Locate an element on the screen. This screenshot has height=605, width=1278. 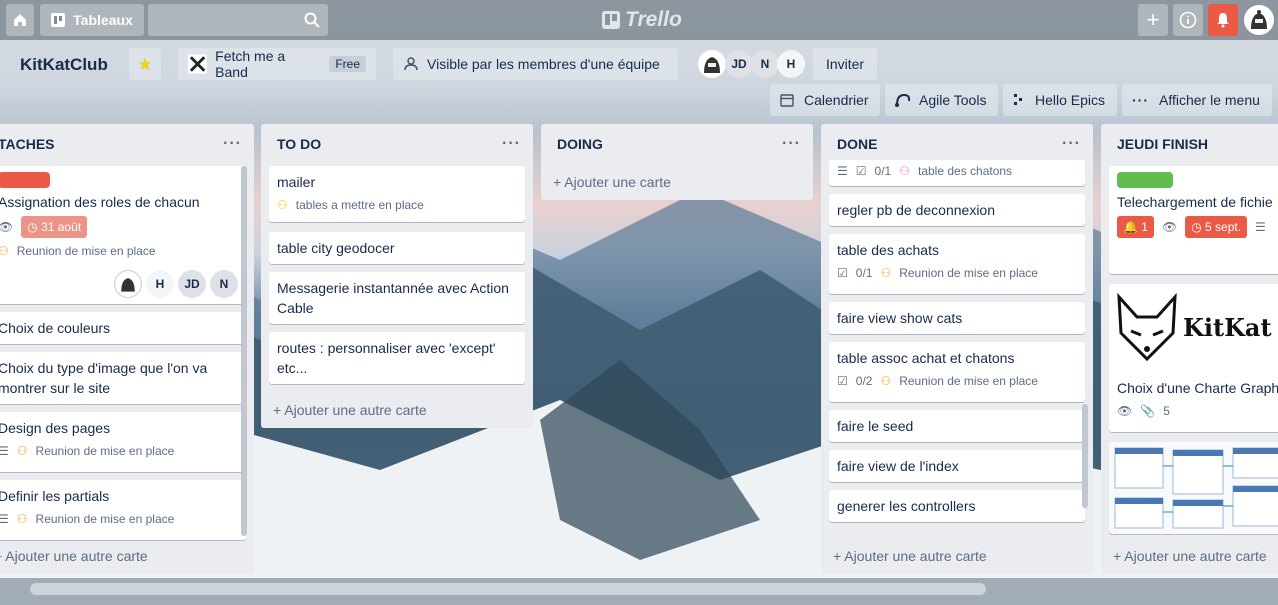
due-date-badge: ◷ 31 août is located at coordinates (54, 227).